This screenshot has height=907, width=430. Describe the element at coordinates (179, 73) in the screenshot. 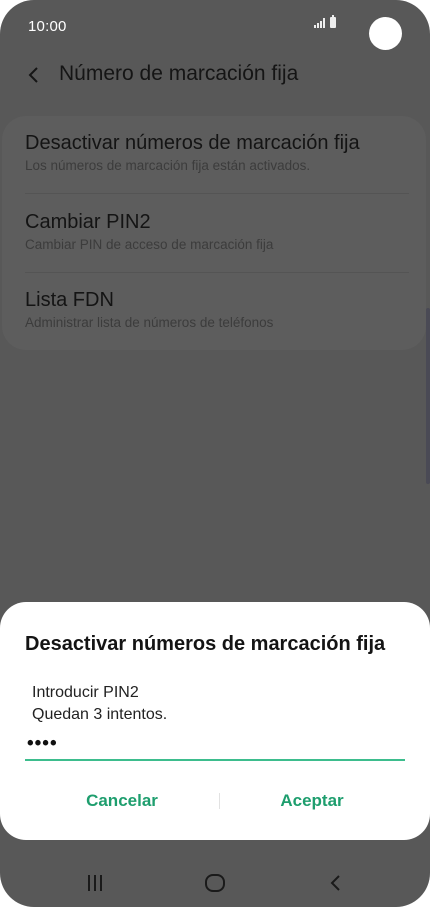

I see `page-title: Número de marcación fija` at that location.